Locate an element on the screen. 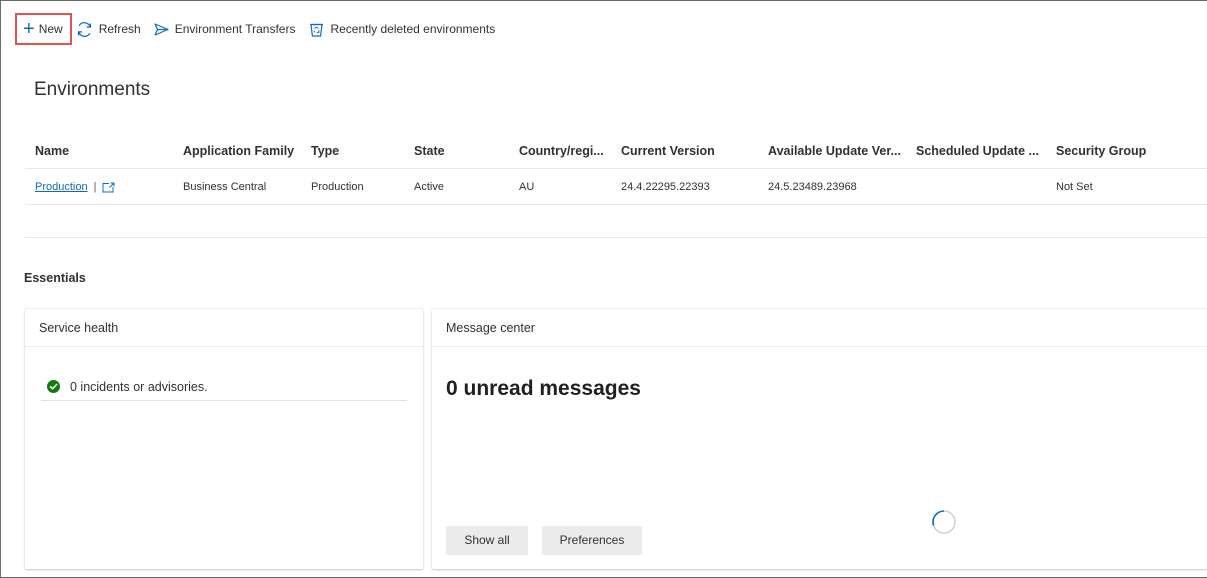 The height and width of the screenshot is (578, 1207). page-title: Environments is located at coordinates (92, 89).